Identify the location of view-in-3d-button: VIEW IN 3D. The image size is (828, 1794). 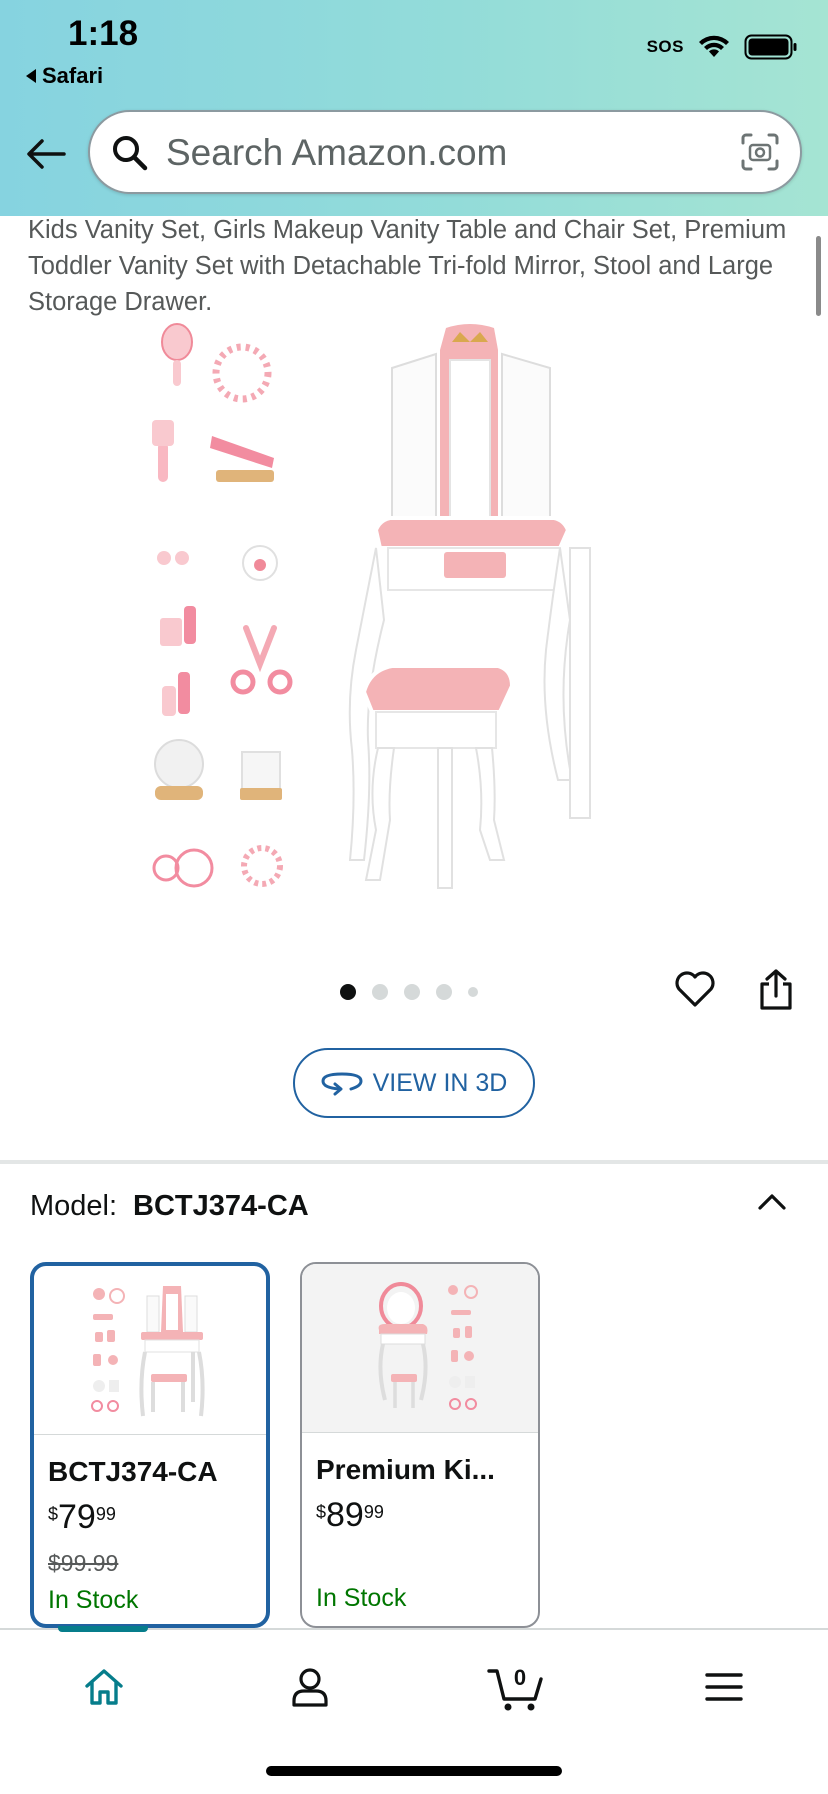
(414, 1083).